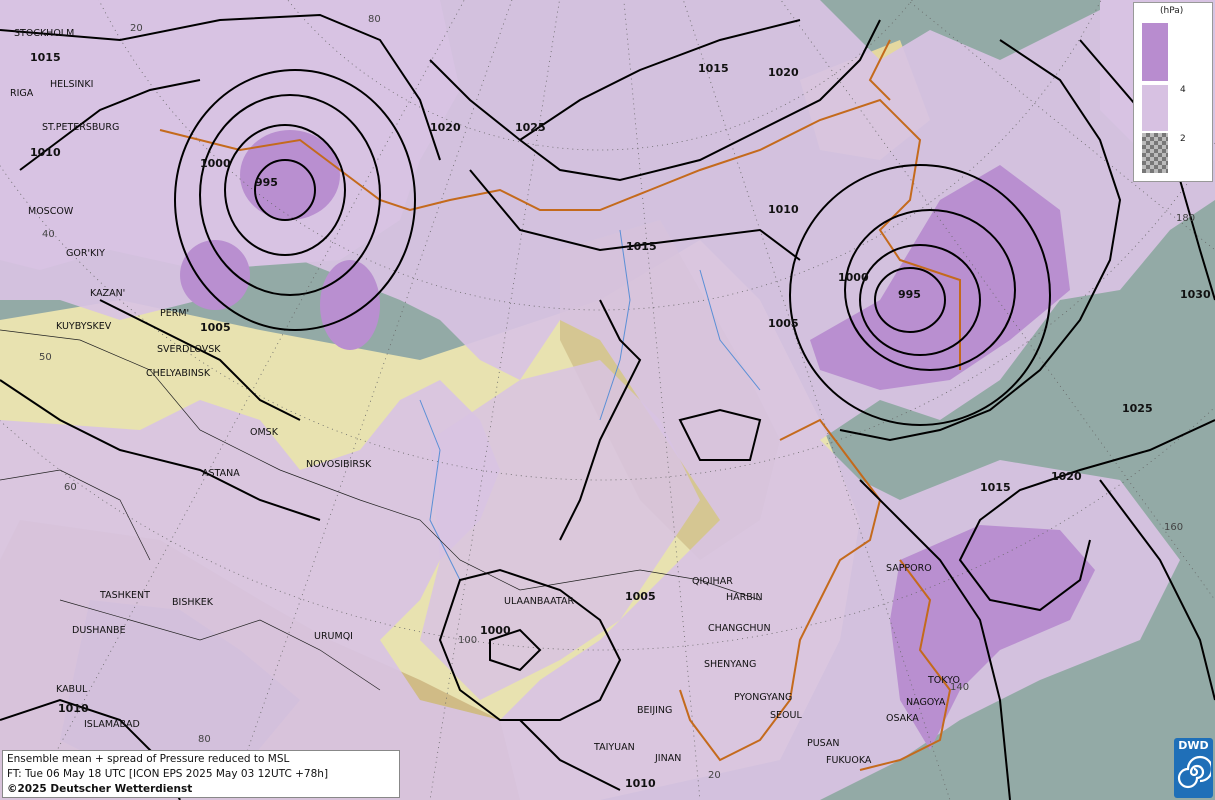 This screenshot has width=1215, height=800. What do you see at coordinates (959, 687) in the screenshot?
I see `graticule-label: 140` at bounding box center [959, 687].